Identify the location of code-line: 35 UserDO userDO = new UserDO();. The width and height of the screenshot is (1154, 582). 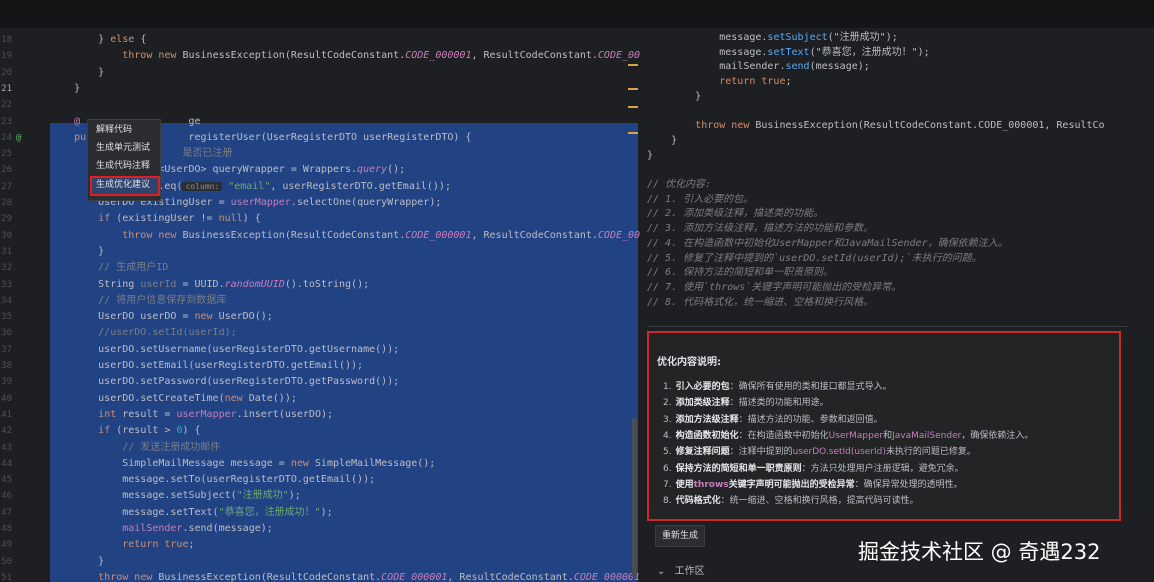
(320, 317).